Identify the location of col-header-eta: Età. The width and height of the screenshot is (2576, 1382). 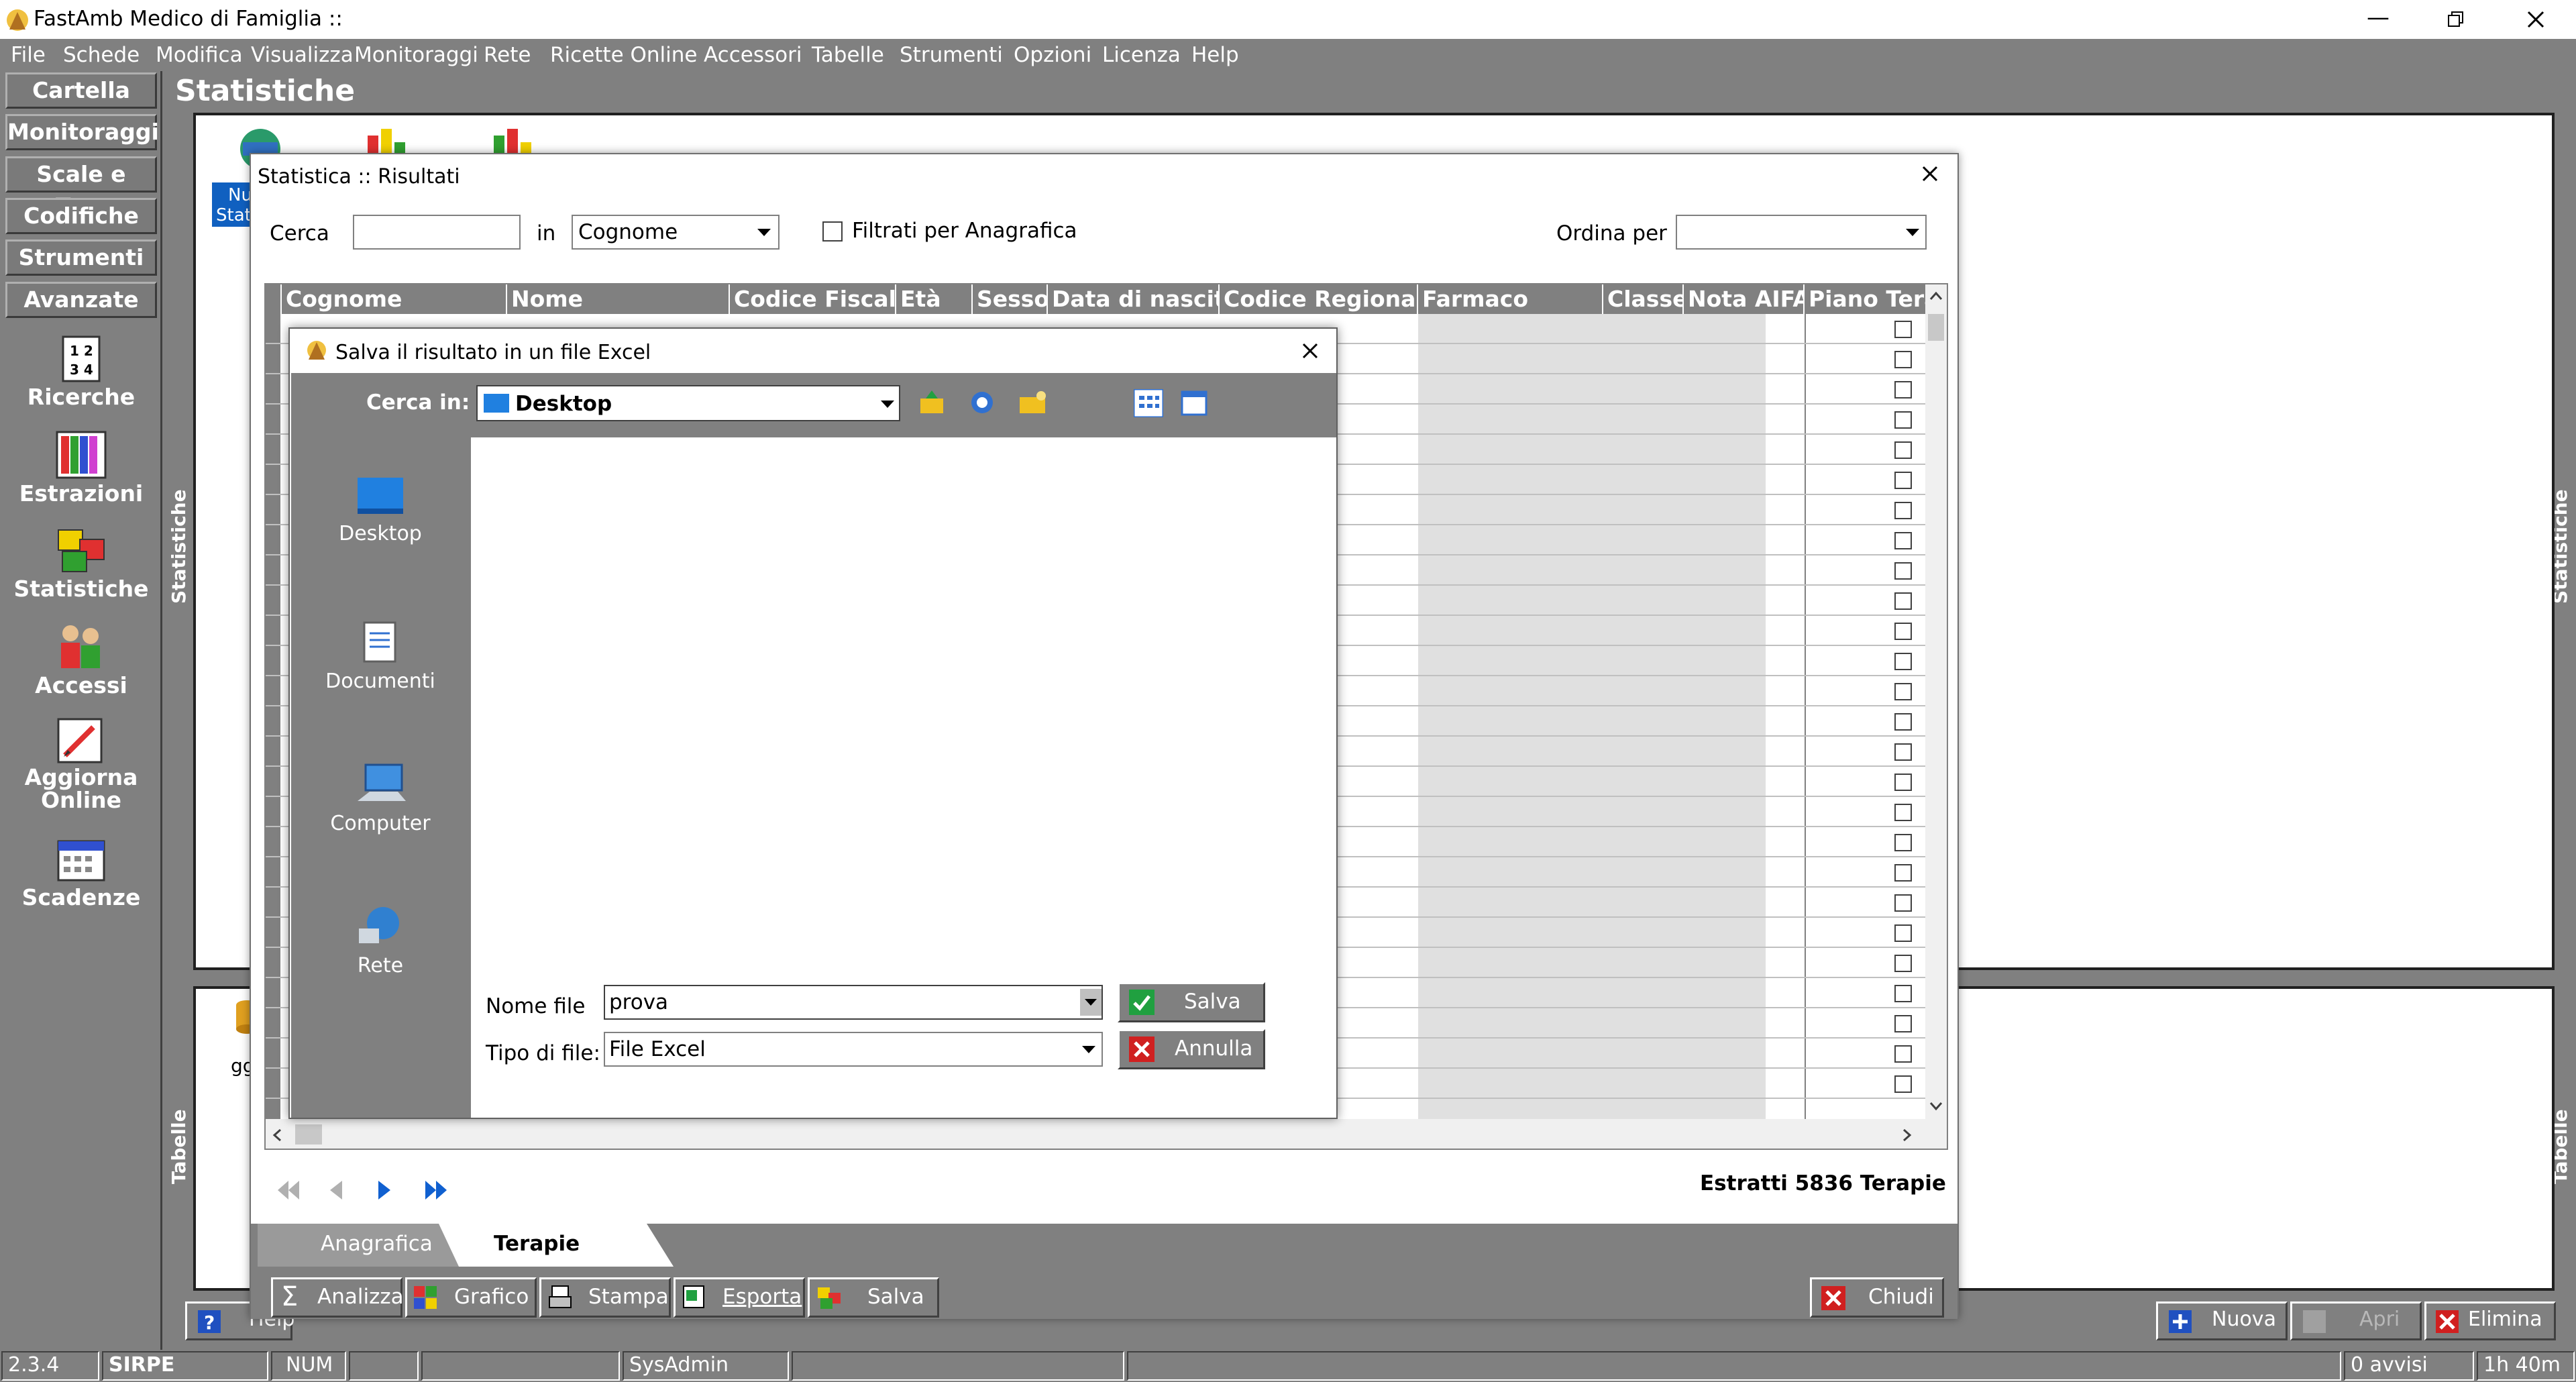
(934, 299).